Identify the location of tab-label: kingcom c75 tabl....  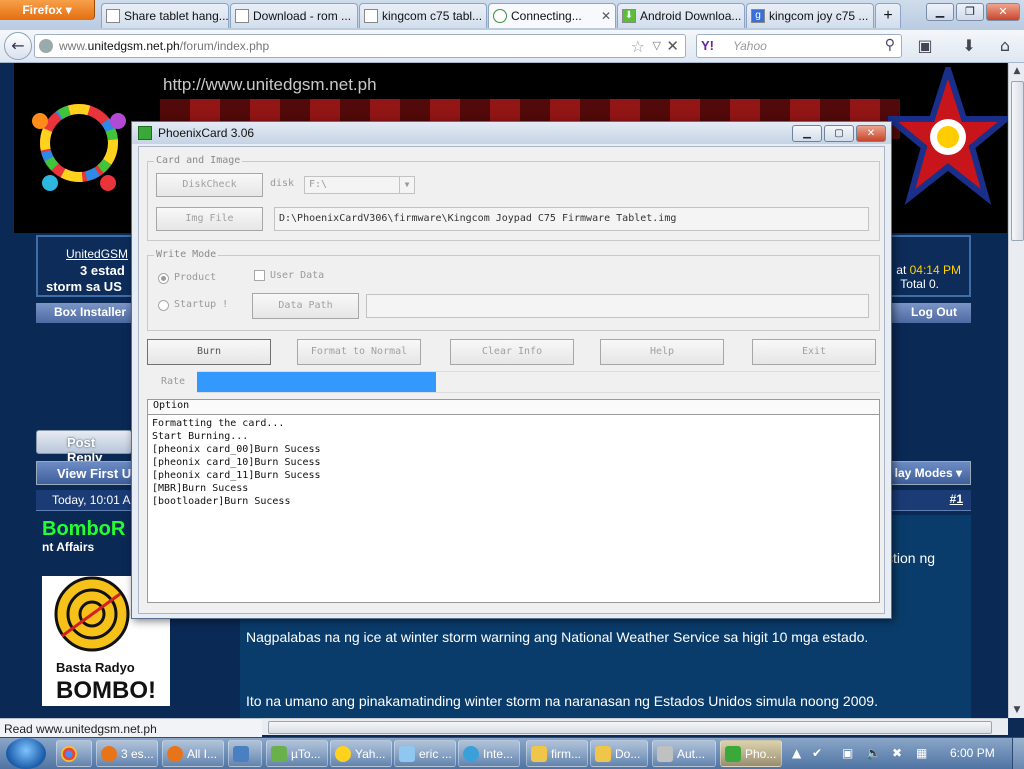
(432, 16).